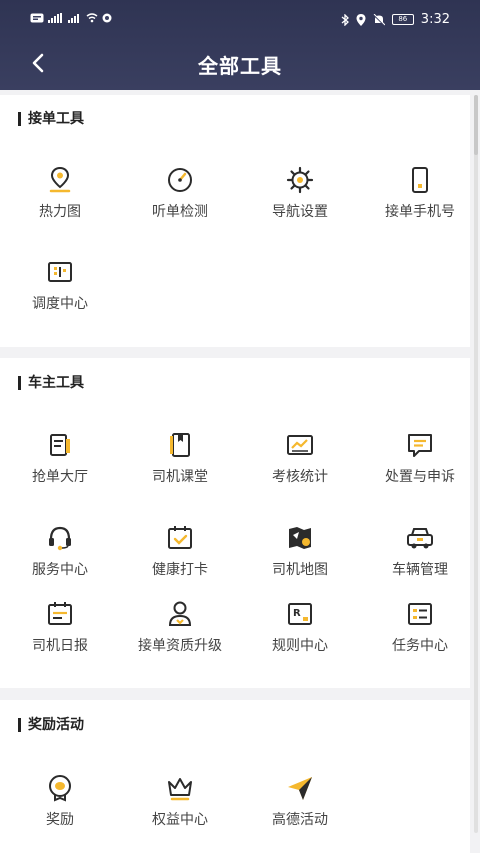 The height and width of the screenshot is (853, 480). What do you see at coordinates (180, 551) in the screenshot?
I see `tool-health-checkin: 健康打卡` at bounding box center [180, 551].